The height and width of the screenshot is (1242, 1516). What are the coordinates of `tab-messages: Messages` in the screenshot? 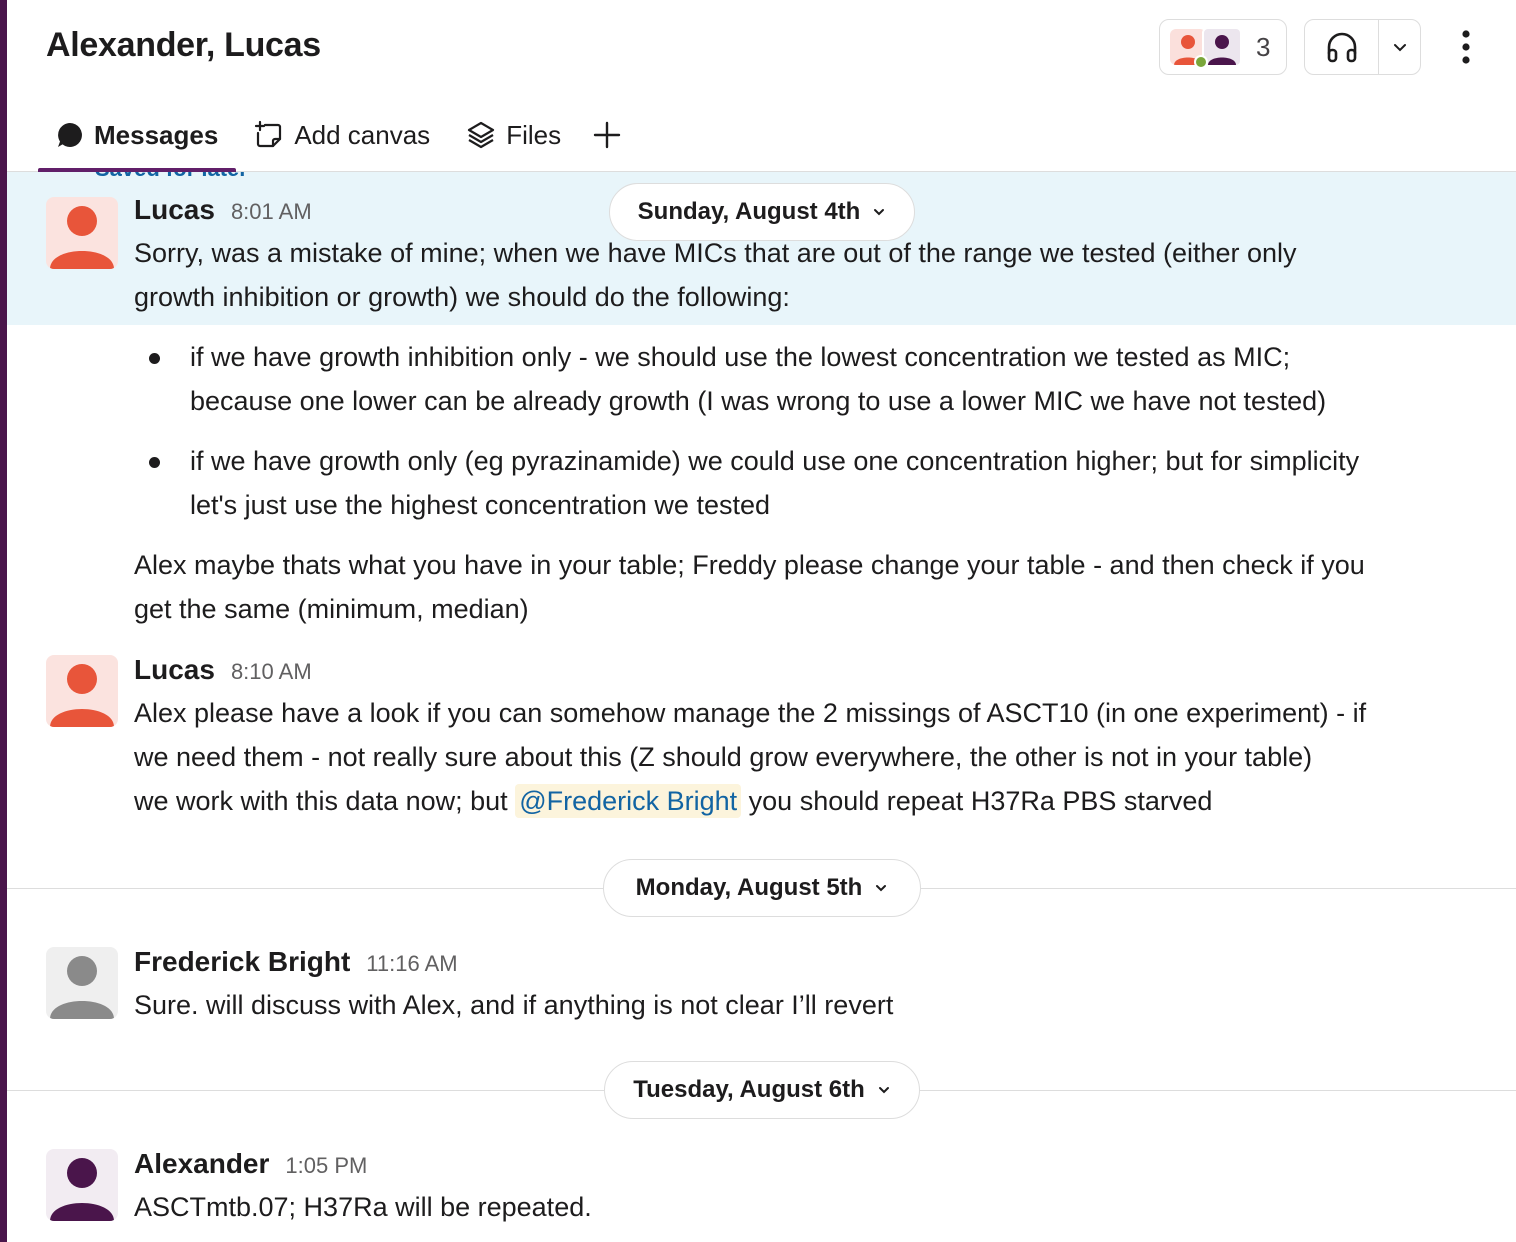 It's located at (137, 141).